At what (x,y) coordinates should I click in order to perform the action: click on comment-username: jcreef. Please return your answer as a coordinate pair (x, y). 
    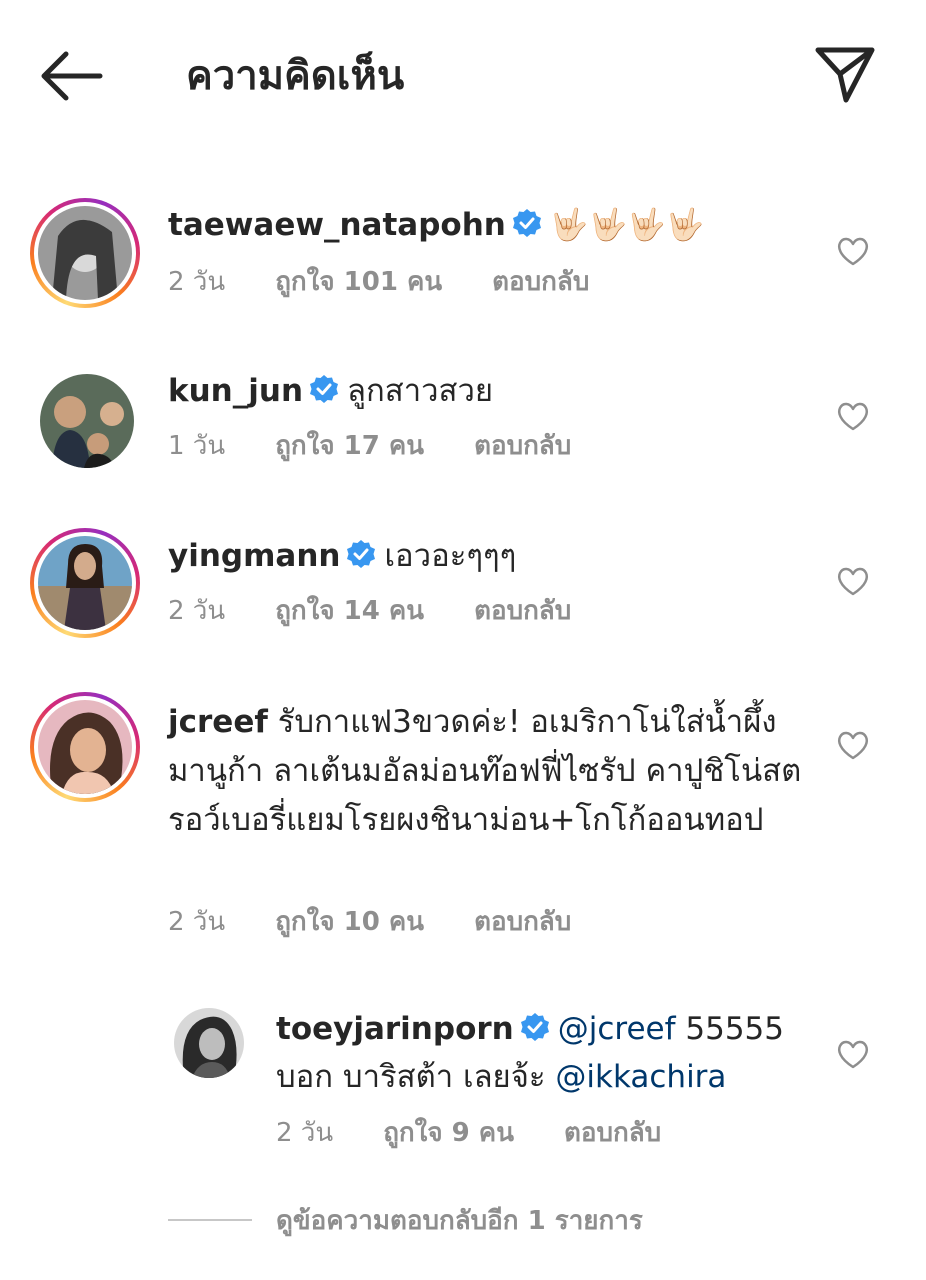
    Looking at the image, I should click on (218, 722).